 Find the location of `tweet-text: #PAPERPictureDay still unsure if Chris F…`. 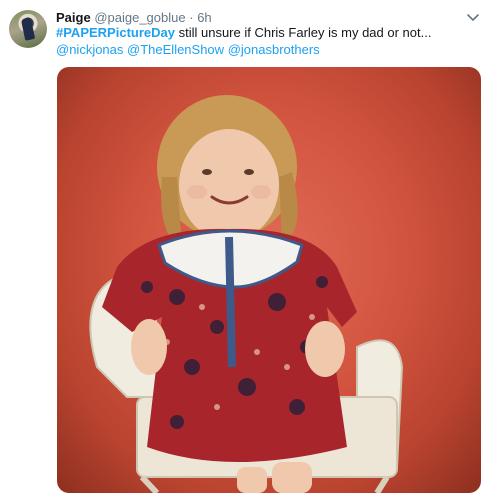

tweet-text: #PAPERPictureDay still unsure if Chris F… is located at coordinates (266, 41).